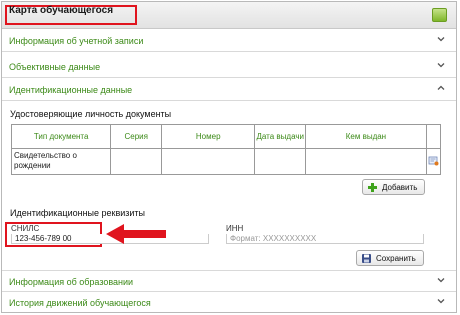  What do you see at coordinates (400, 187) in the screenshot?
I see `add-document-label: Добавить` at bounding box center [400, 187].